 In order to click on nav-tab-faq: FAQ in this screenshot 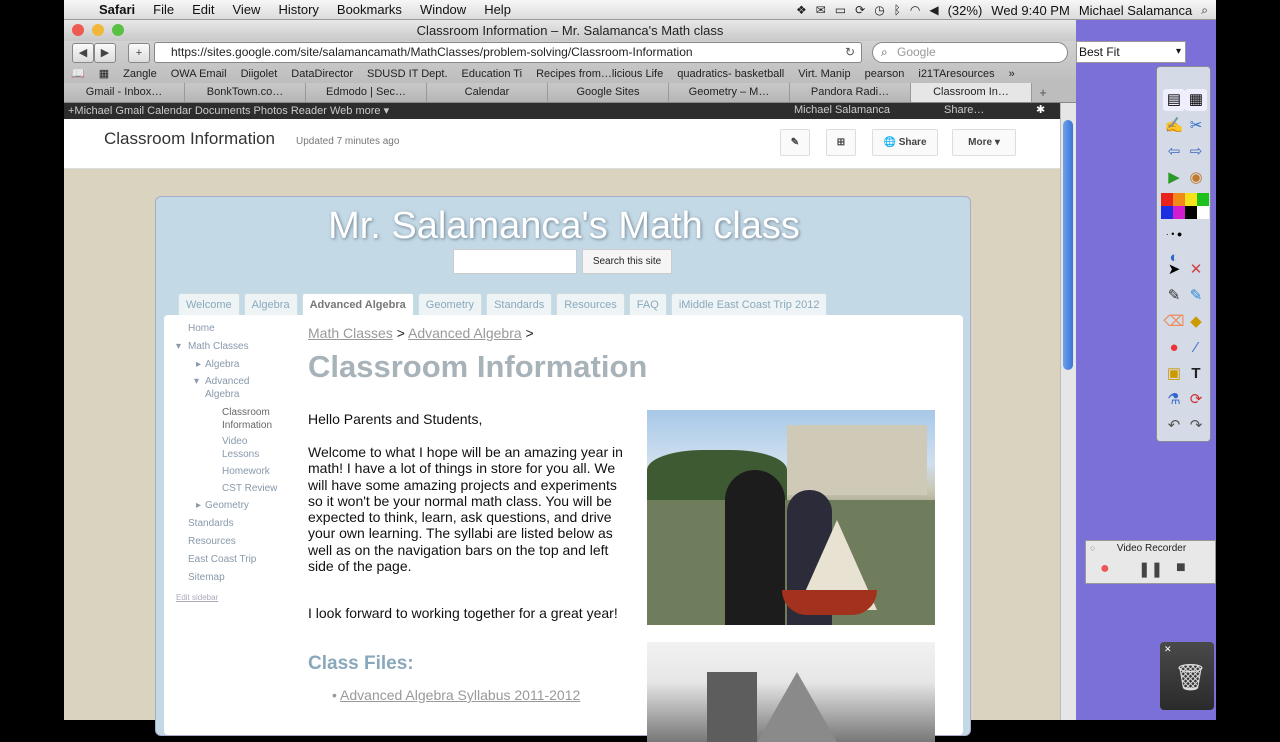, I will do `click(647, 304)`.